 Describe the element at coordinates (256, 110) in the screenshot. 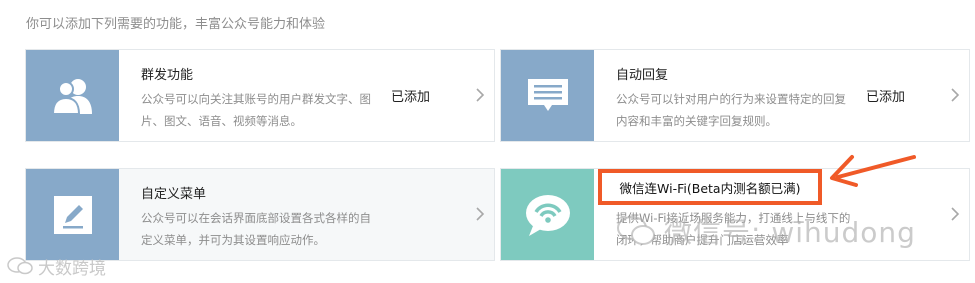

I see `card-description: 公众号可以向关注其账号的用户群发文字、图片、图文、语音、视频等消息。` at that location.